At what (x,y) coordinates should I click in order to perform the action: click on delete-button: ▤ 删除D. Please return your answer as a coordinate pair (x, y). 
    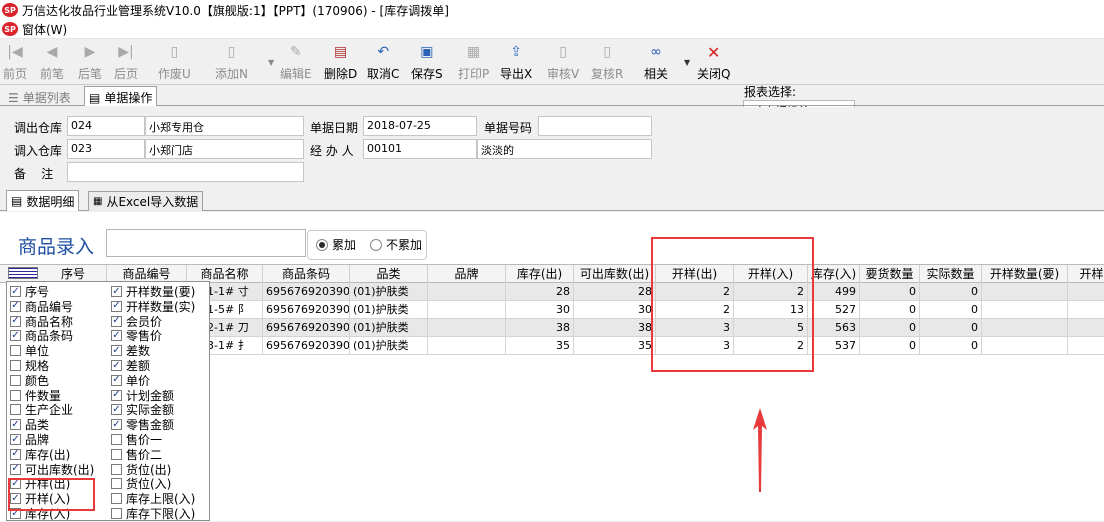
    Looking at the image, I should click on (340, 62).